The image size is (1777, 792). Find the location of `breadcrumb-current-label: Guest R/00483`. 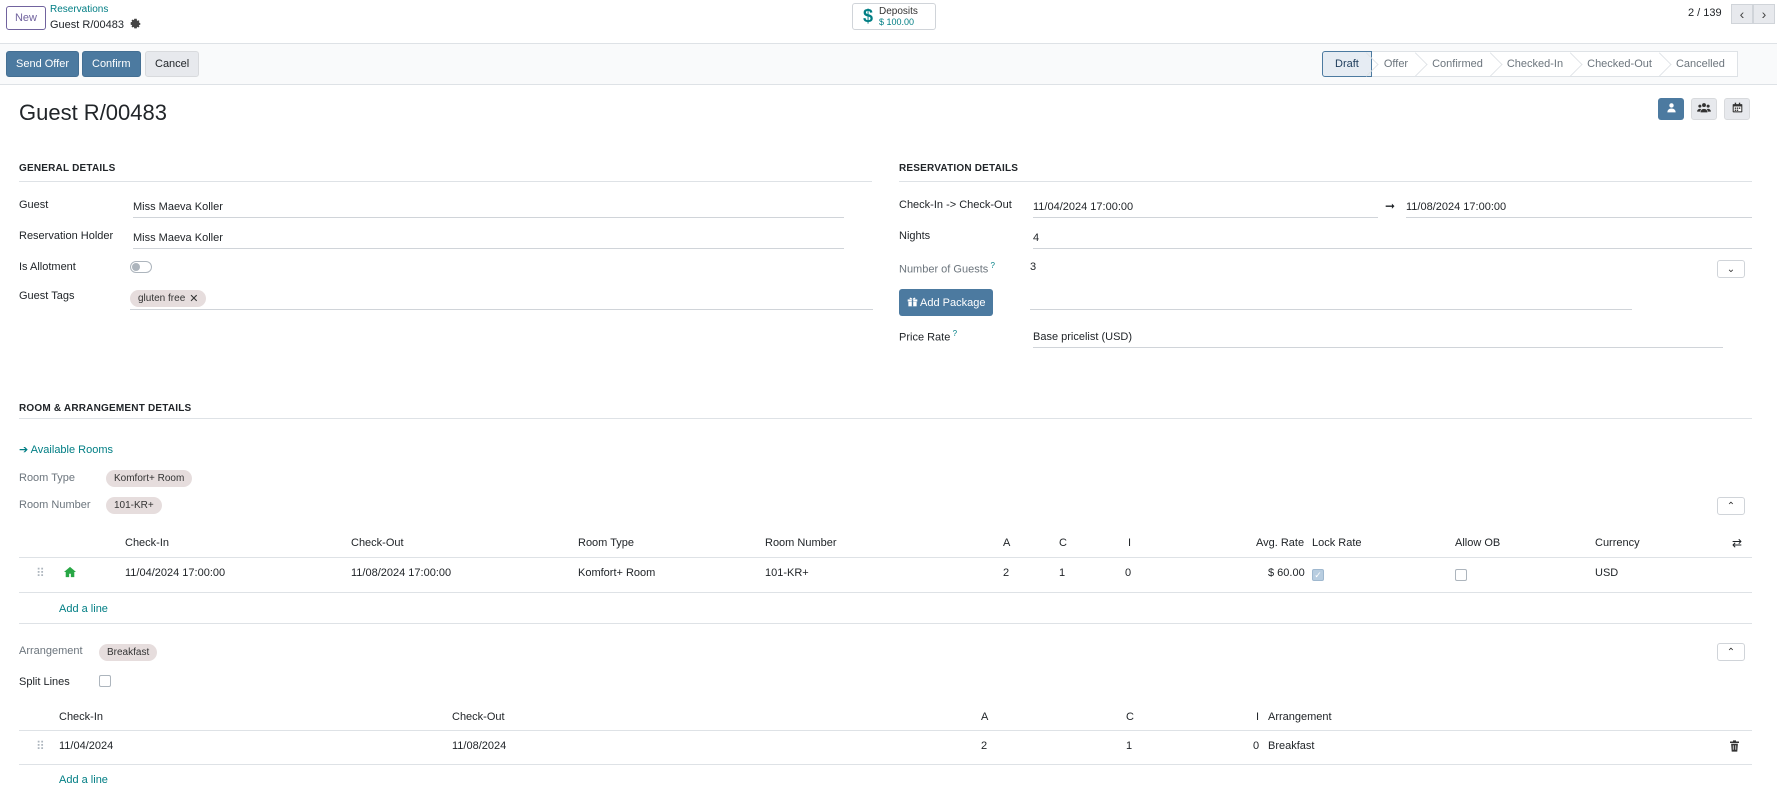

breadcrumb-current-label: Guest R/00483 is located at coordinates (87, 25).